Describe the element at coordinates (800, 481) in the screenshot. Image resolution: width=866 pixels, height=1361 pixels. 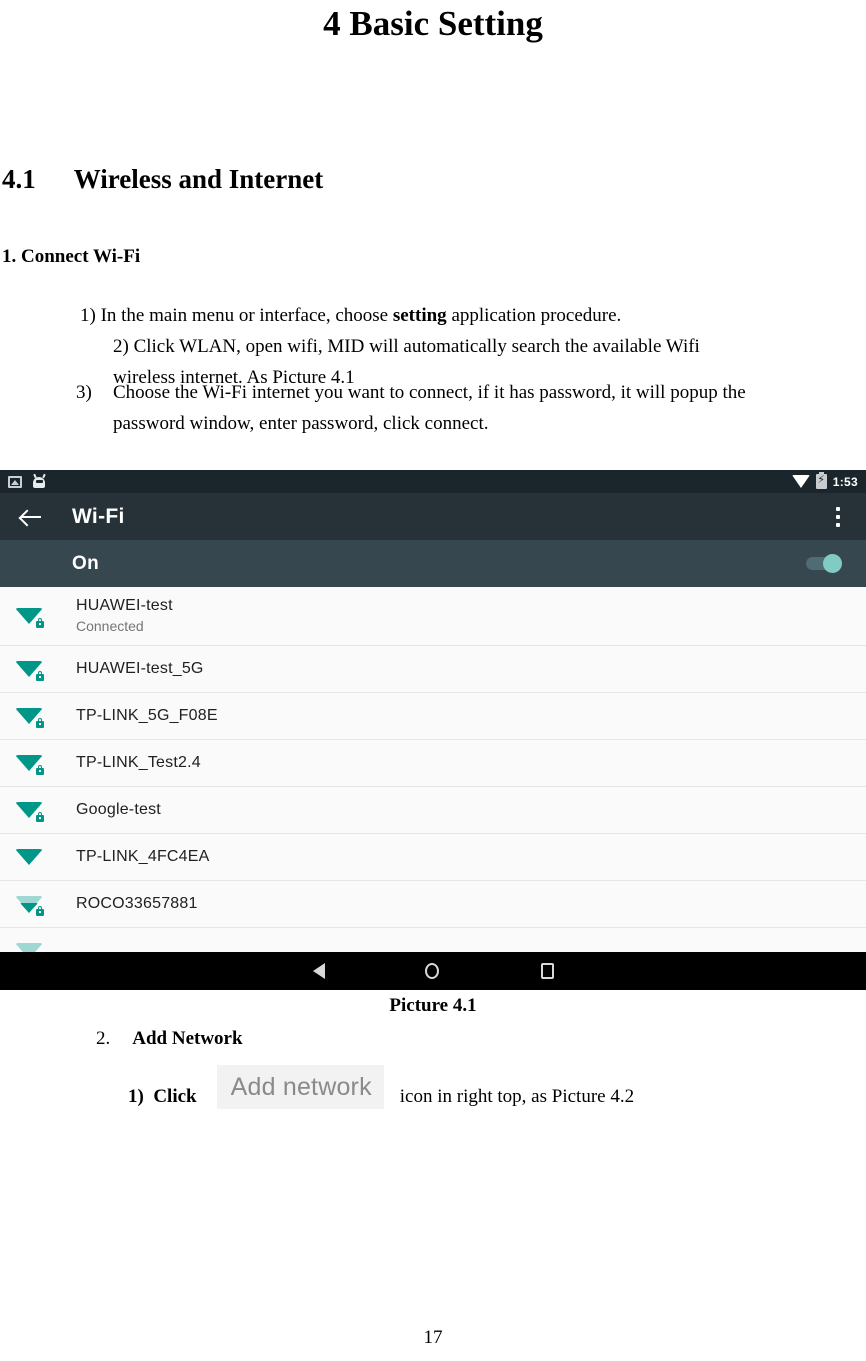
I see `wifi-icon` at that location.